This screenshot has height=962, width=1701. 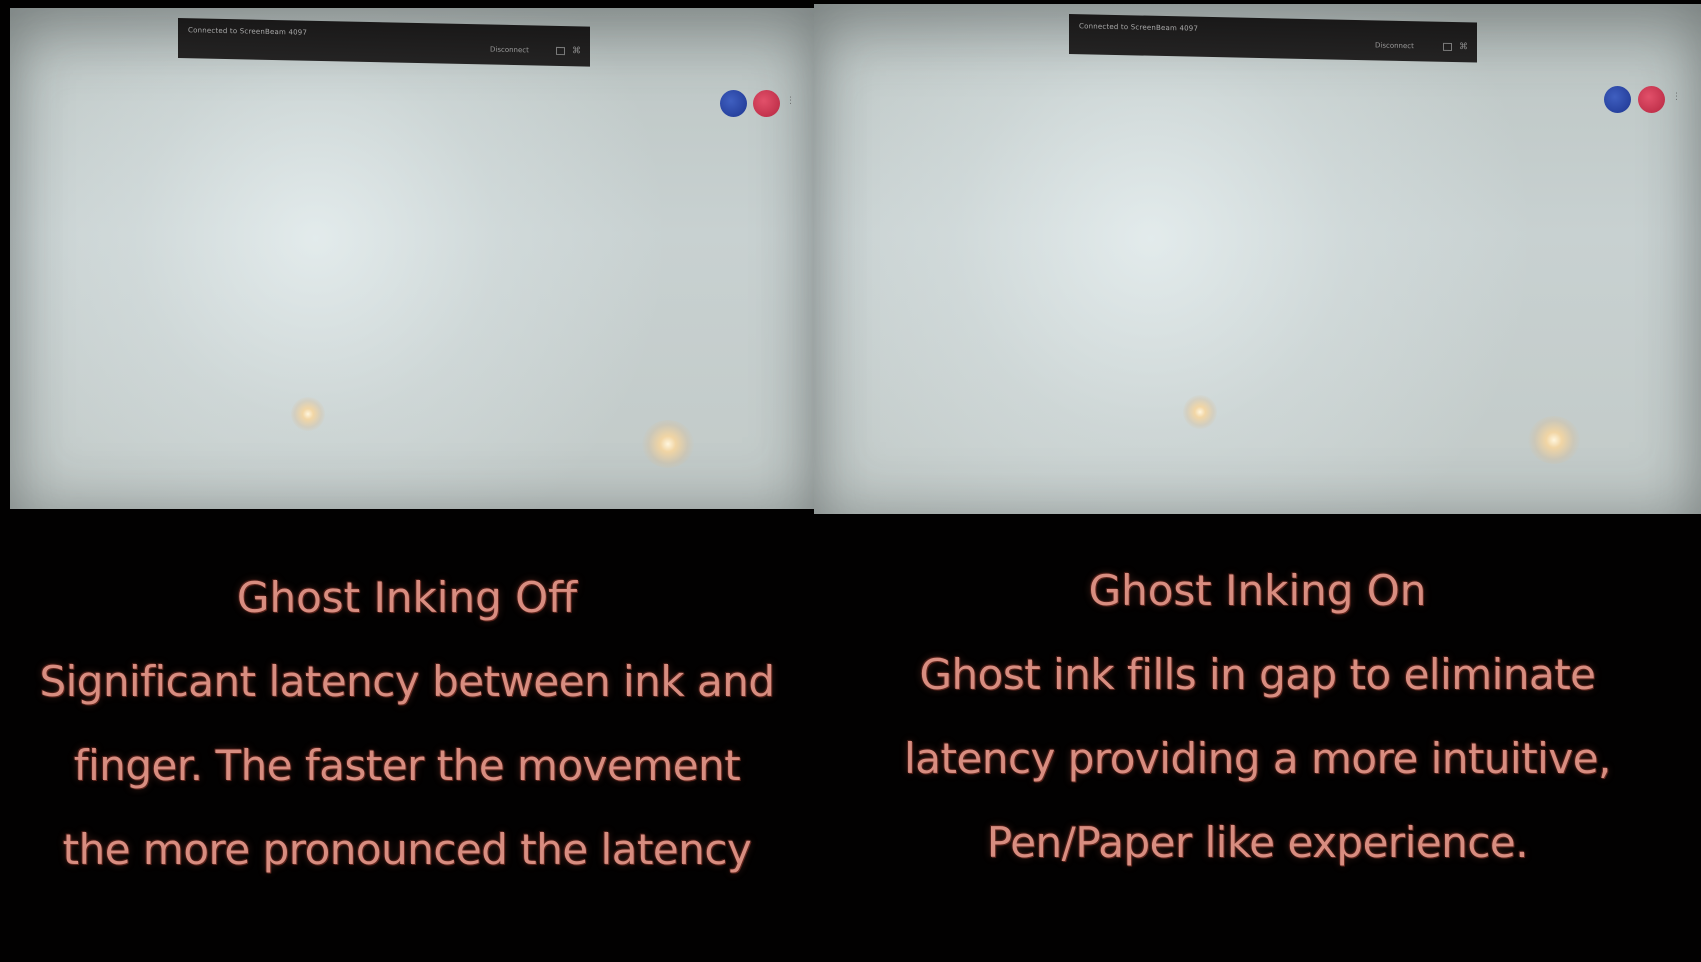 I want to click on caption-line: the more pronounced the latency, so click(x=407, y=849).